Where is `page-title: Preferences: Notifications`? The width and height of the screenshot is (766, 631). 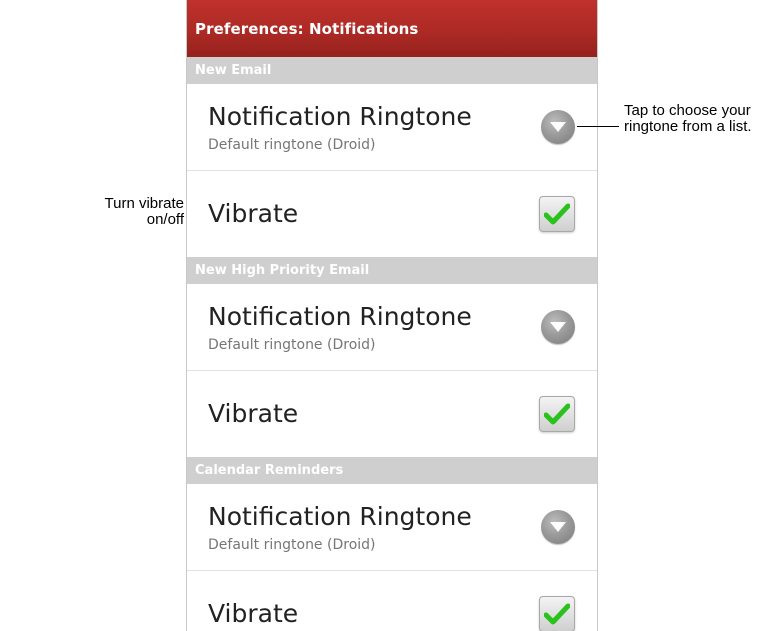 page-title: Preferences: Notifications is located at coordinates (307, 28).